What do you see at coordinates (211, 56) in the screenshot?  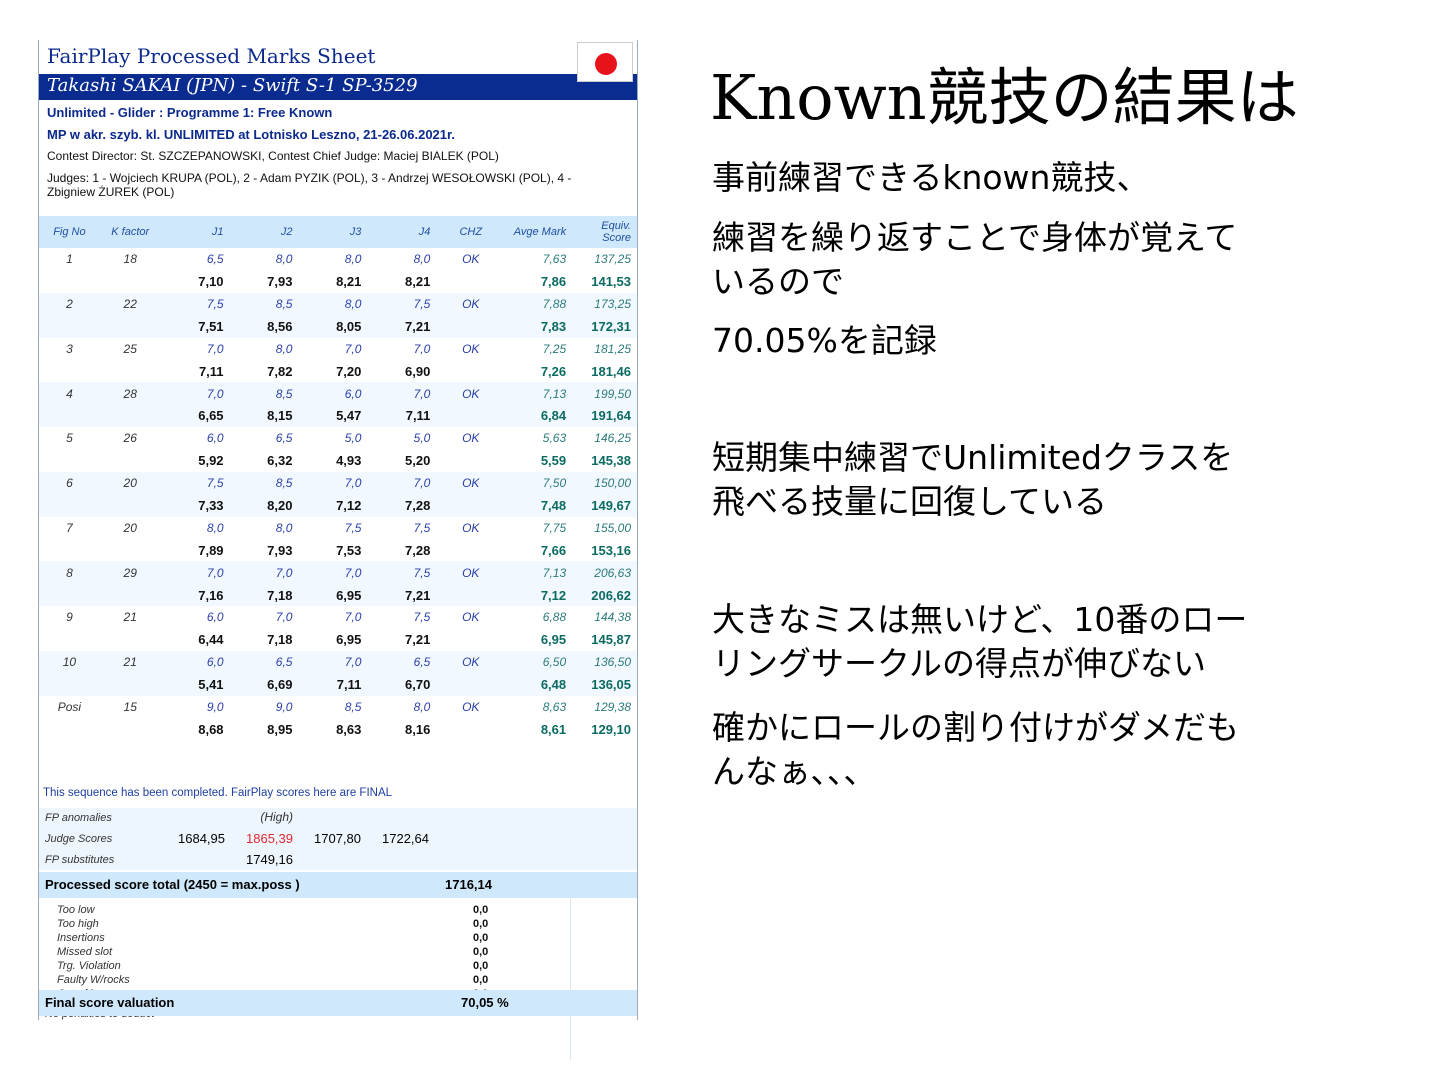 I see `sheet-title: FairPlay Processed Marks Sheet` at bounding box center [211, 56].